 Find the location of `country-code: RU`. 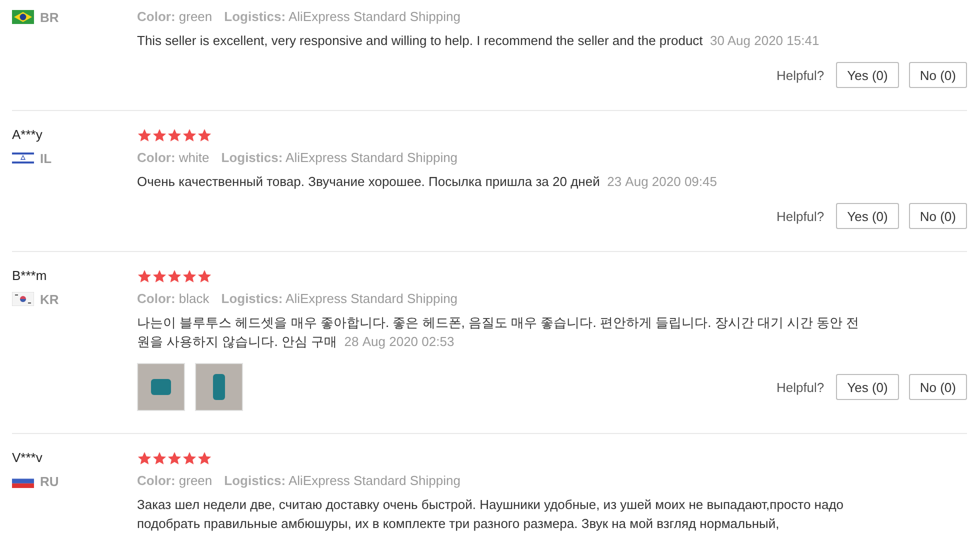

country-code: RU is located at coordinates (49, 481).